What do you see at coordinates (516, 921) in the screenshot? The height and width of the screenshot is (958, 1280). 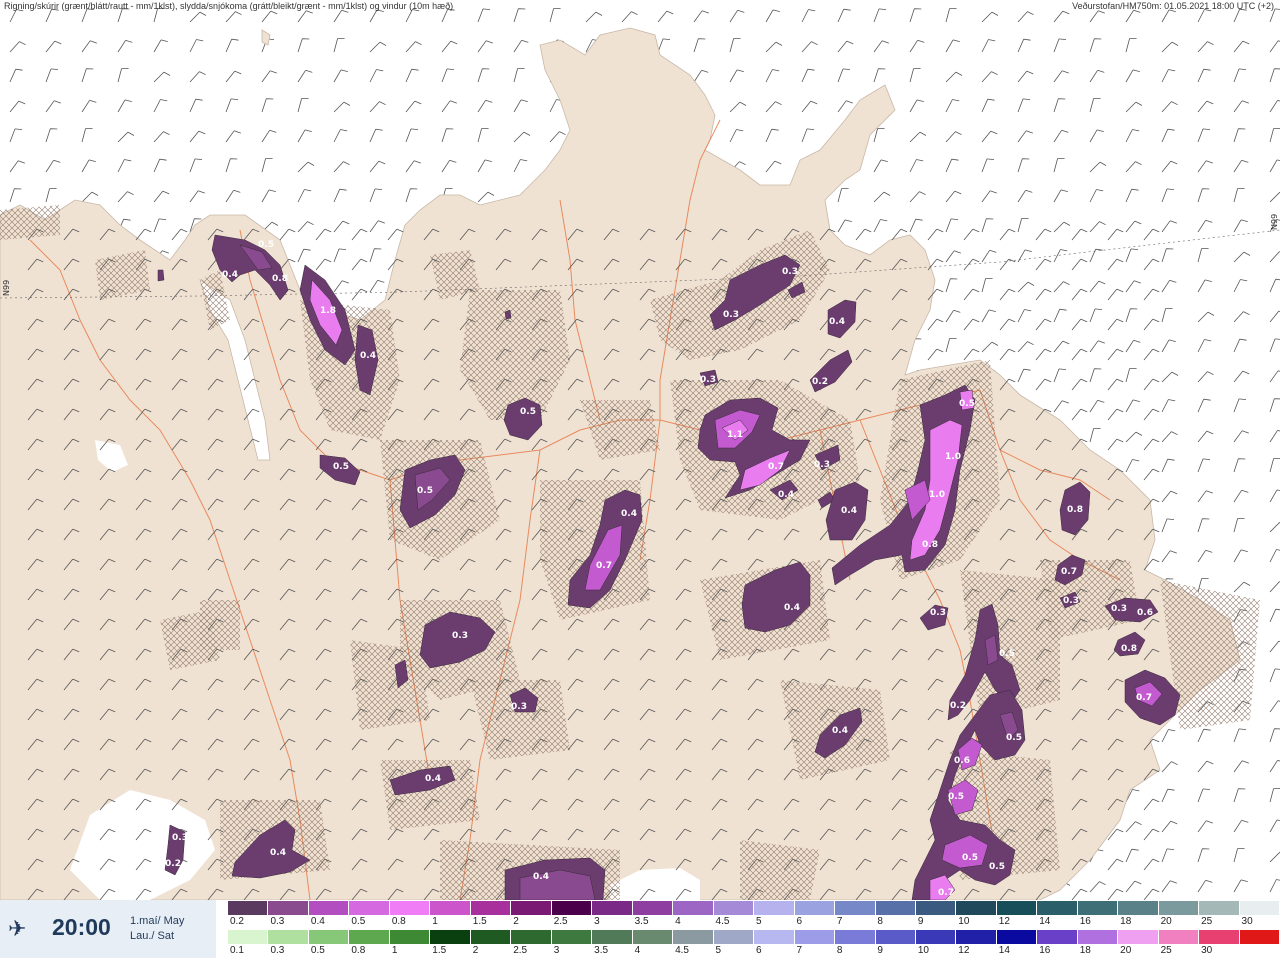 I see `legend-label: 2` at bounding box center [516, 921].